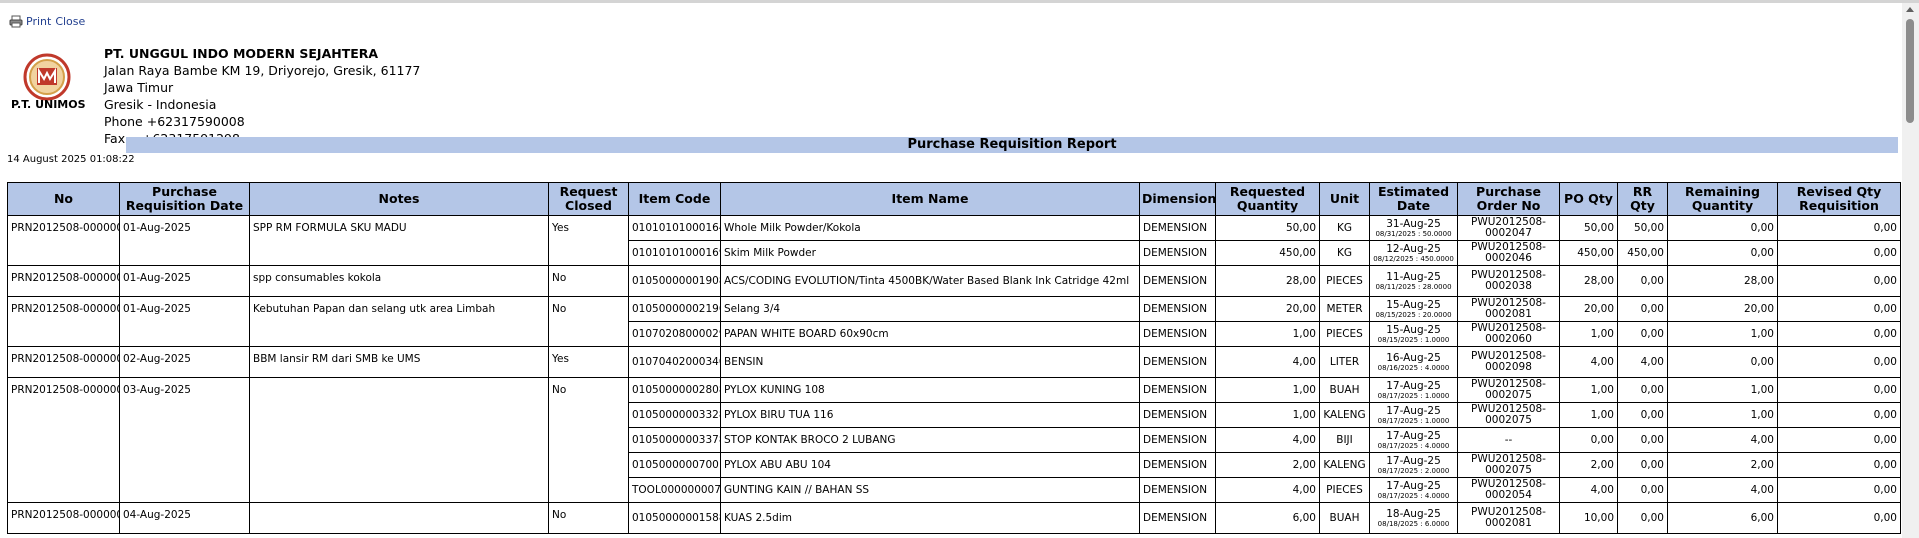  Describe the element at coordinates (1413, 395) in the screenshot. I see `estimated-date-detail: 08/17/2025 : 1.0000` at that location.